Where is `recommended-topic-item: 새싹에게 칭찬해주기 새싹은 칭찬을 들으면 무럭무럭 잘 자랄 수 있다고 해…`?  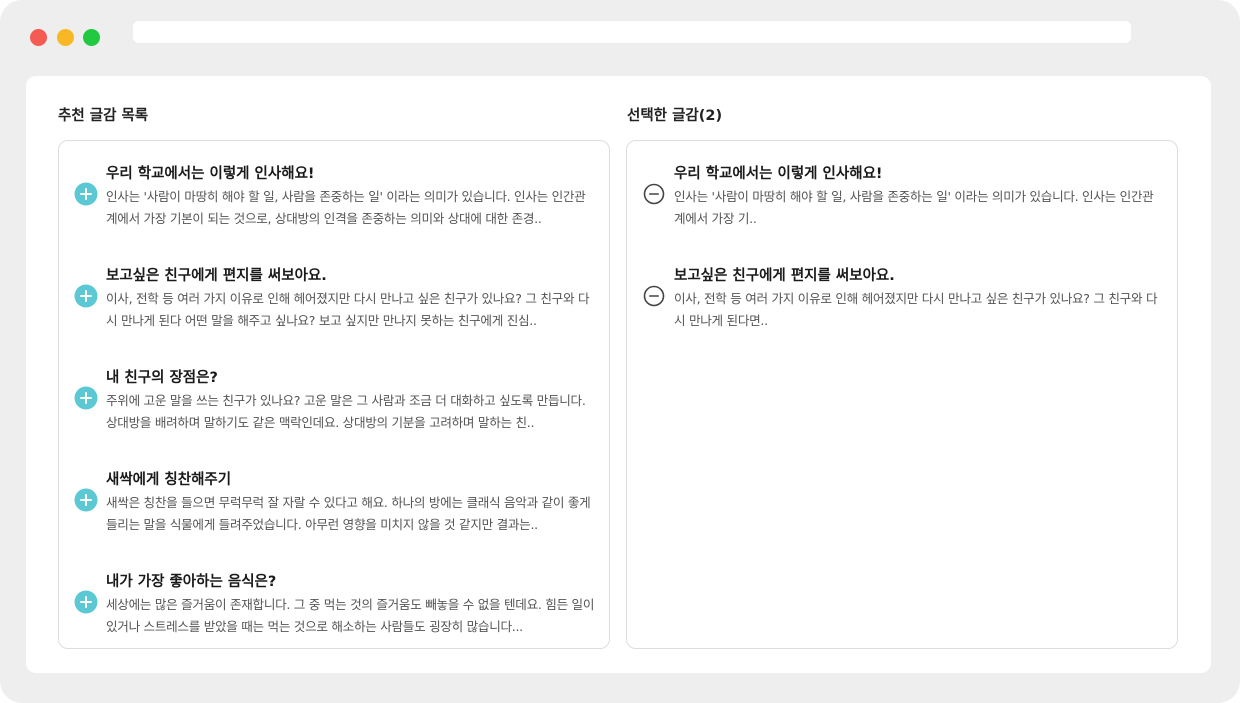 recommended-topic-item: 새싹에게 칭찬해주기 새싹은 칭찬을 들으면 무럭무럭 잘 자랄 수 있다고 해… is located at coordinates (334, 508).